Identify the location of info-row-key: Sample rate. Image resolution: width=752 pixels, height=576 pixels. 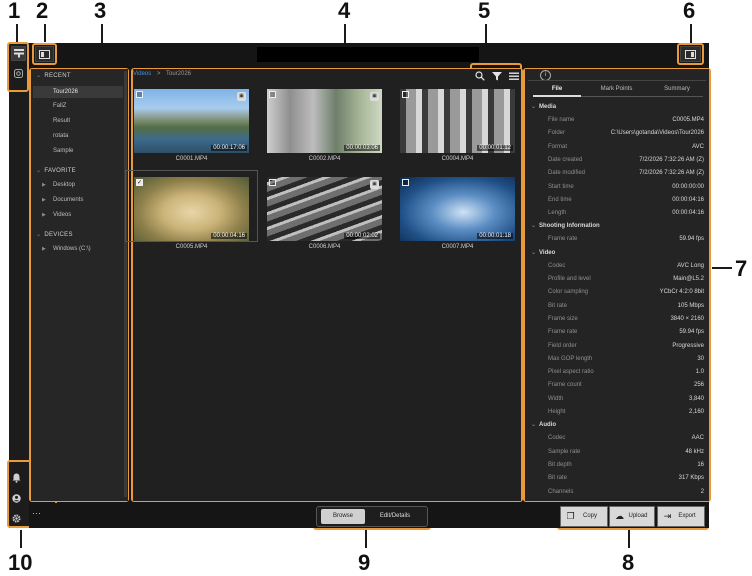
(564, 451).